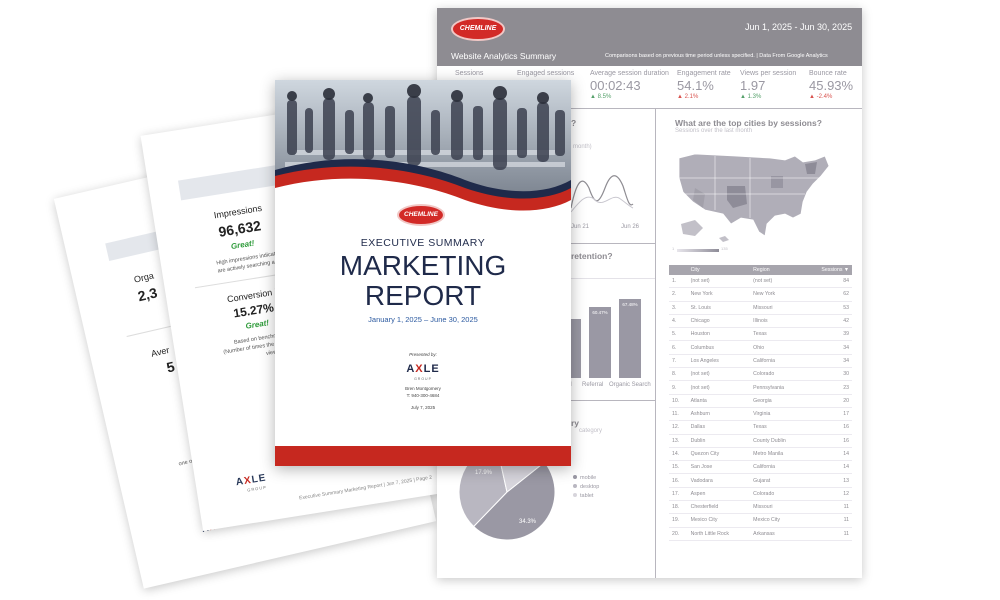 Image resolution: width=1000 pixels, height=600 pixels. What do you see at coordinates (760, 387) in the screenshot?
I see `table-row: 9. (not set) Pennsylvania 23` at bounding box center [760, 387].